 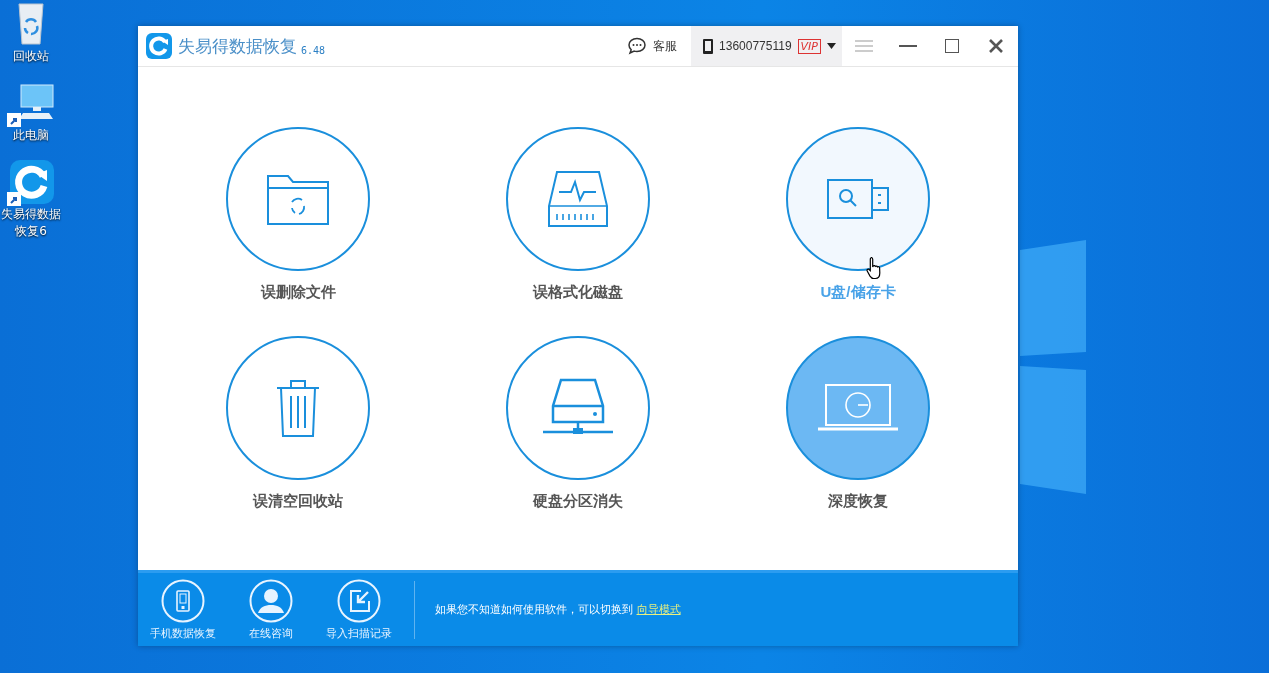 I want to click on window-title: 失易得数据恢复, so click(x=237, y=46).